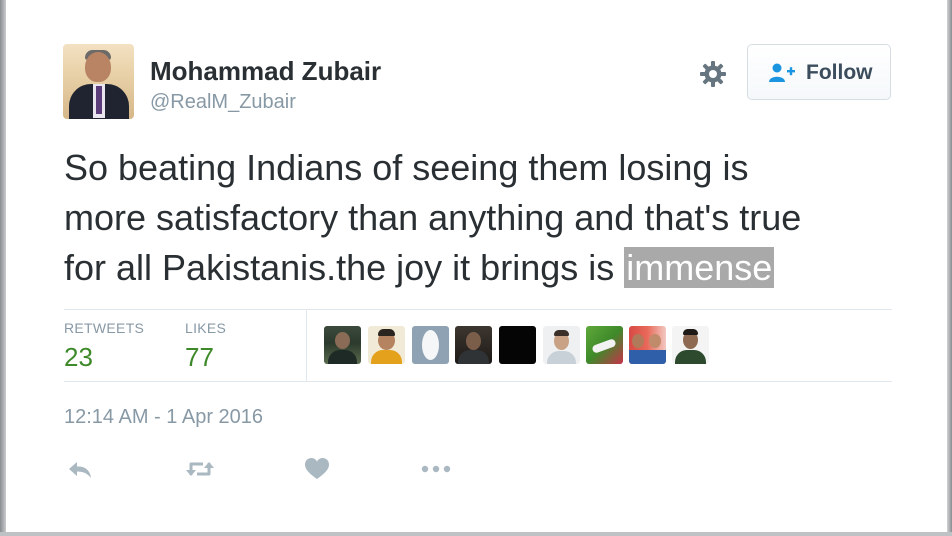 The width and height of the screenshot is (952, 536). I want to click on gear-icon, so click(713, 74).